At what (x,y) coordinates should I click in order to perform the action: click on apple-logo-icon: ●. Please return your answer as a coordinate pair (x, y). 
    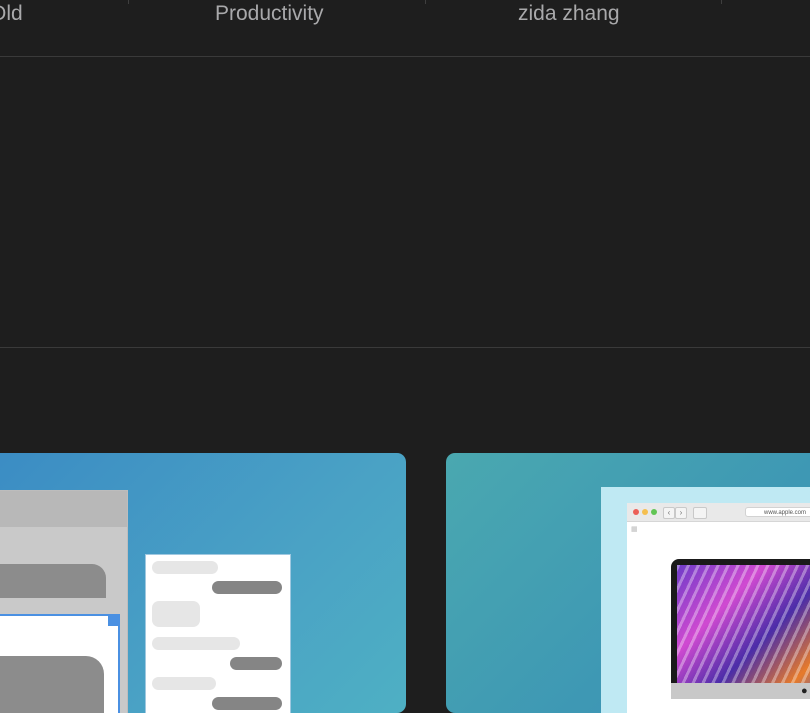
    Looking at the image, I should click on (804, 691).